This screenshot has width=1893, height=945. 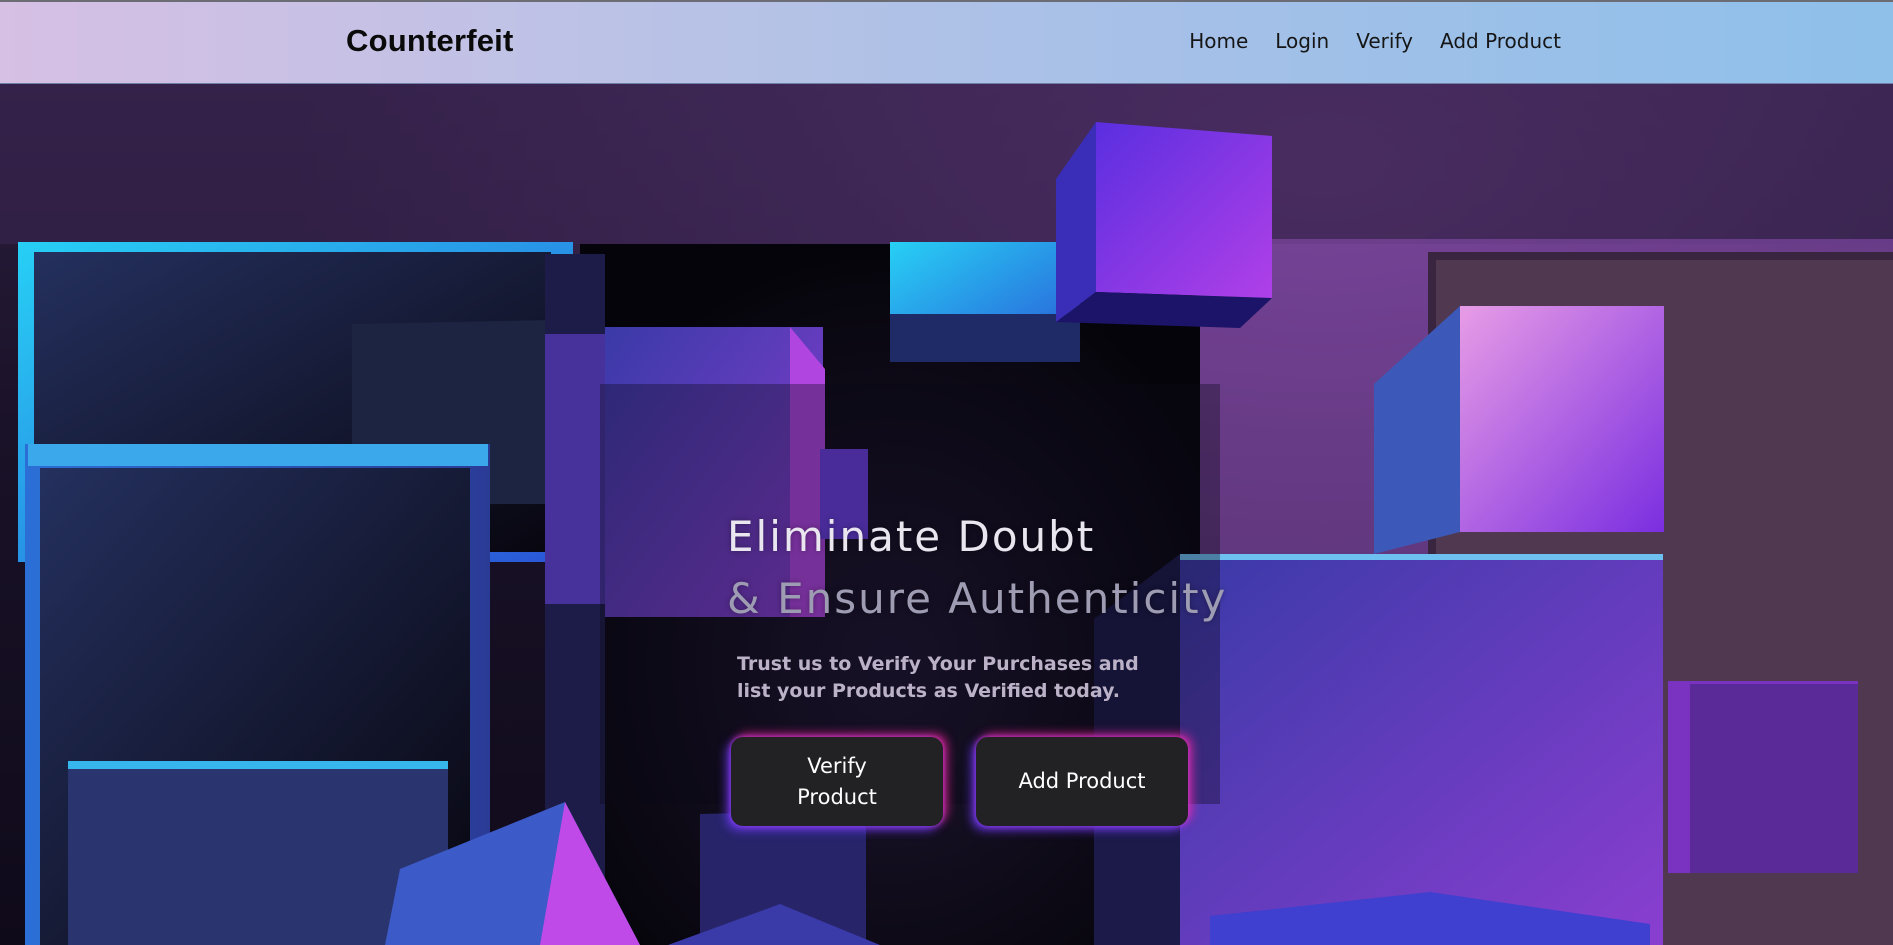 What do you see at coordinates (837, 796) in the screenshot?
I see `verify-button-label-line2: Product` at bounding box center [837, 796].